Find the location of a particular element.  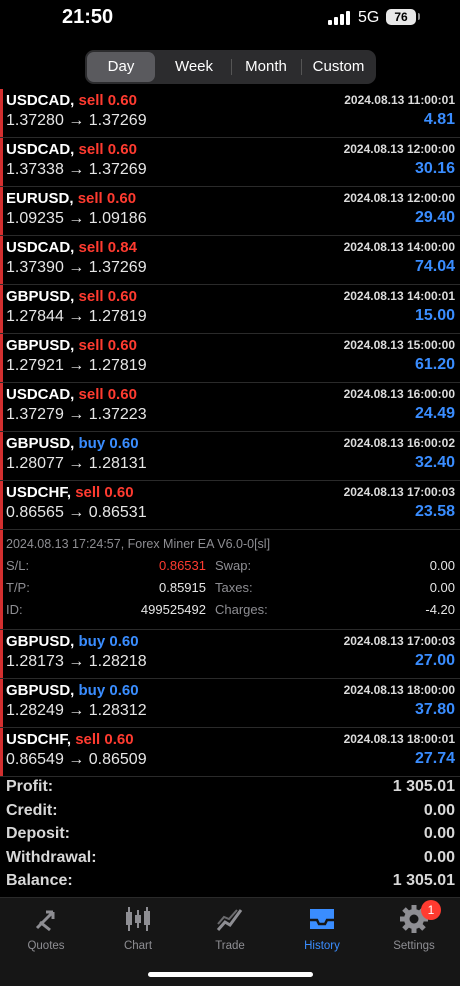

summary-row: Profit: 1 305.01 is located at coordinates (230, 788).